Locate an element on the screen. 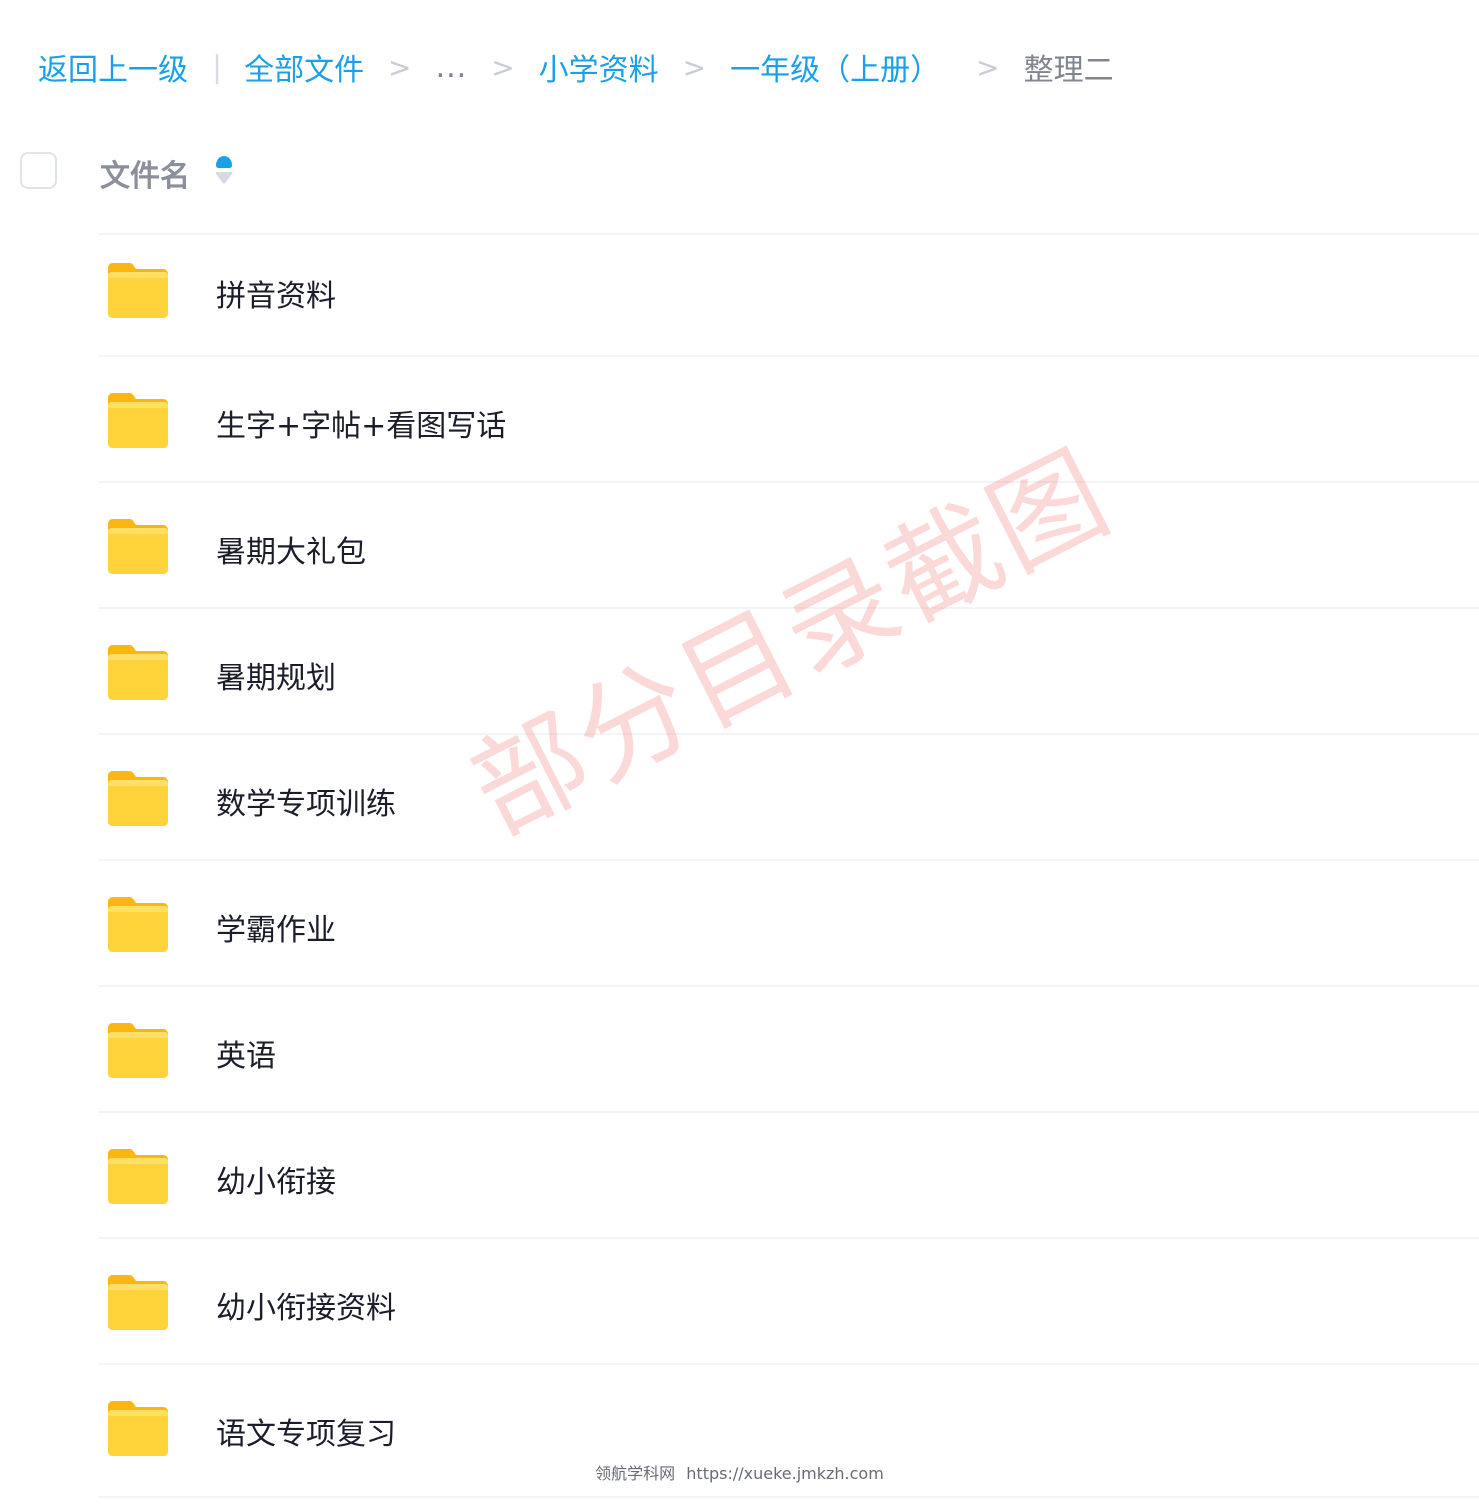 This screenshot has width=1479, height=1512. column-header-filename: 文件名 is located at coordinates (145, 173).